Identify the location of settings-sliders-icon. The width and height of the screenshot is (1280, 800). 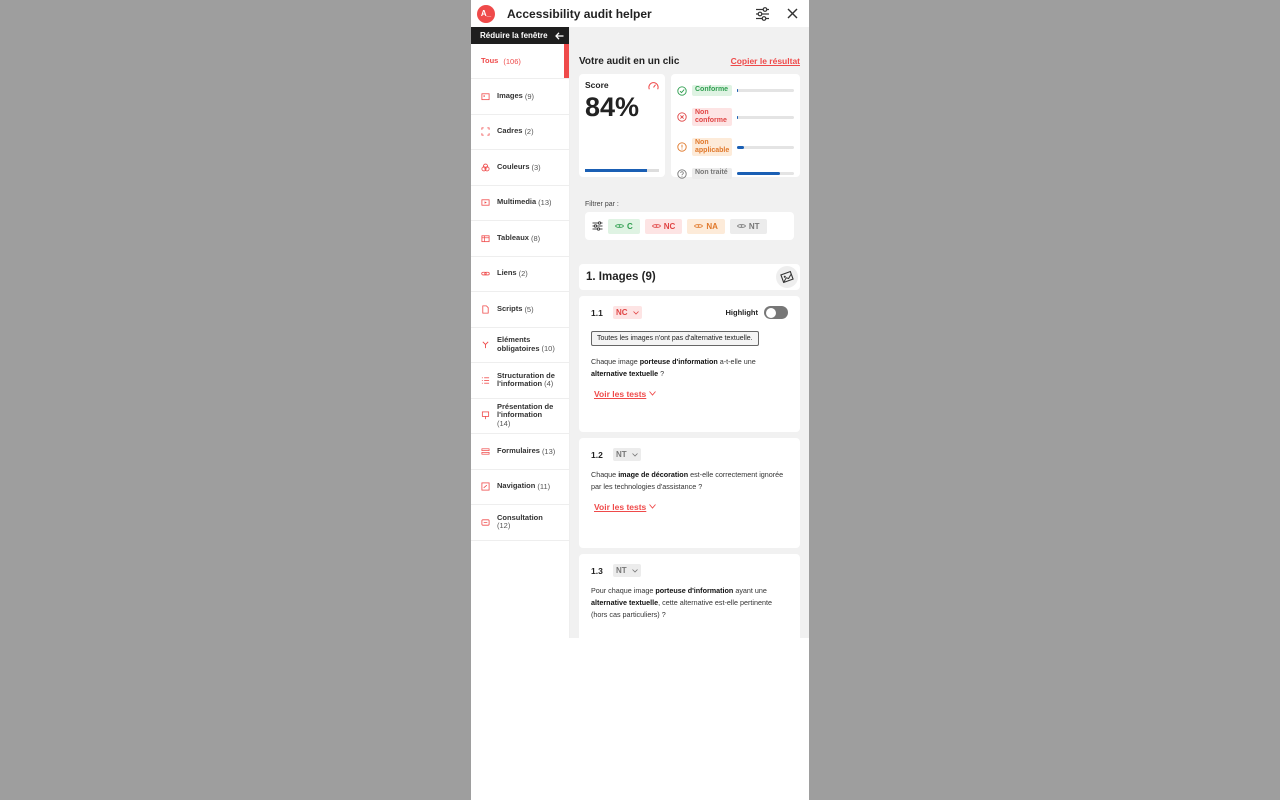
(762, 14).